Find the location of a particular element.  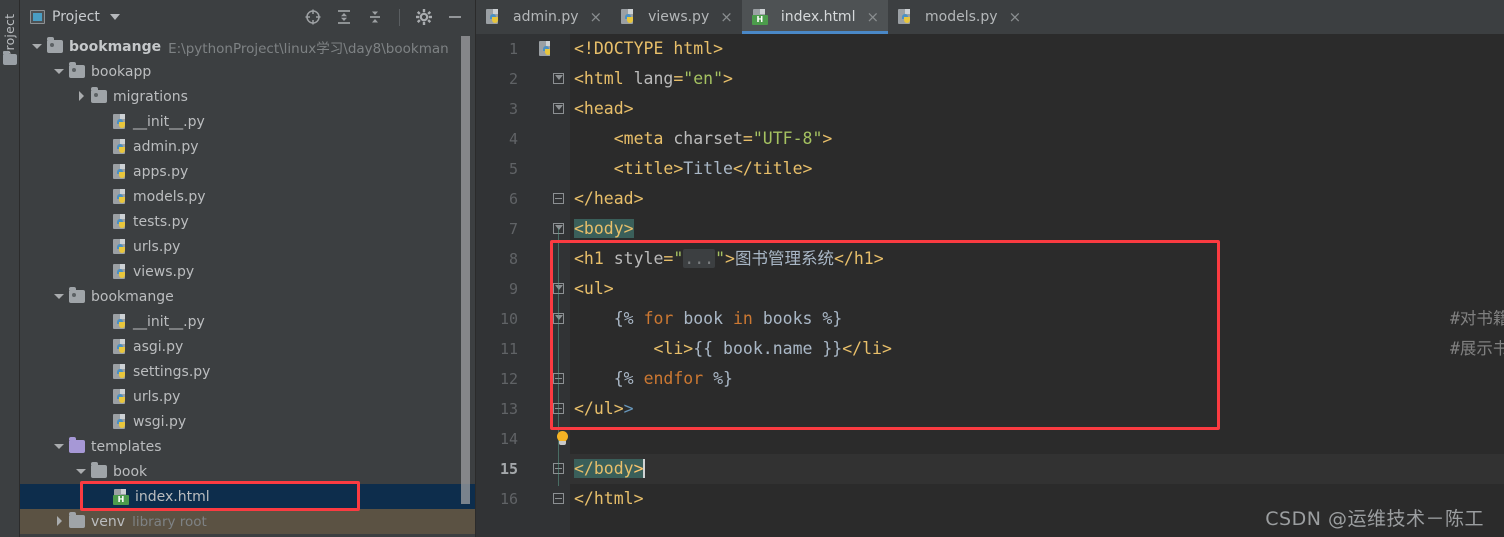

tree-row-templates: templates is located at coordinates (248, 446).